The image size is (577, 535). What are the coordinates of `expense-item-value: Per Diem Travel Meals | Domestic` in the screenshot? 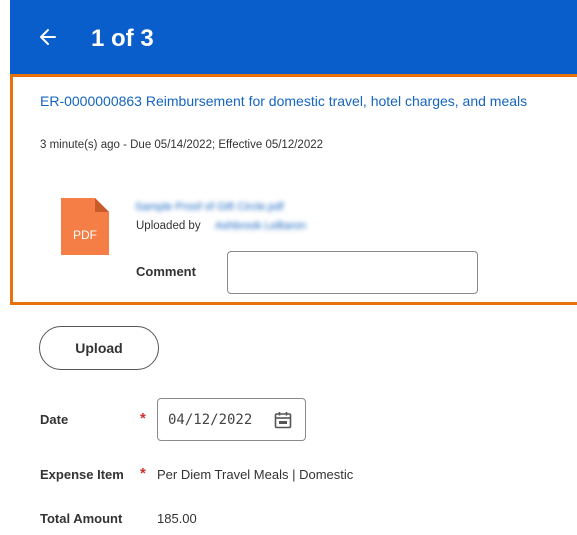 It's located at (255, 474).